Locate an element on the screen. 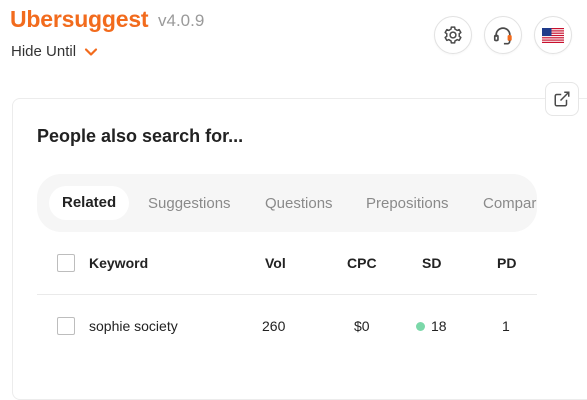 This screenshot has width=587, height=400. tab-related: Related is located at coordinates (89, 203).